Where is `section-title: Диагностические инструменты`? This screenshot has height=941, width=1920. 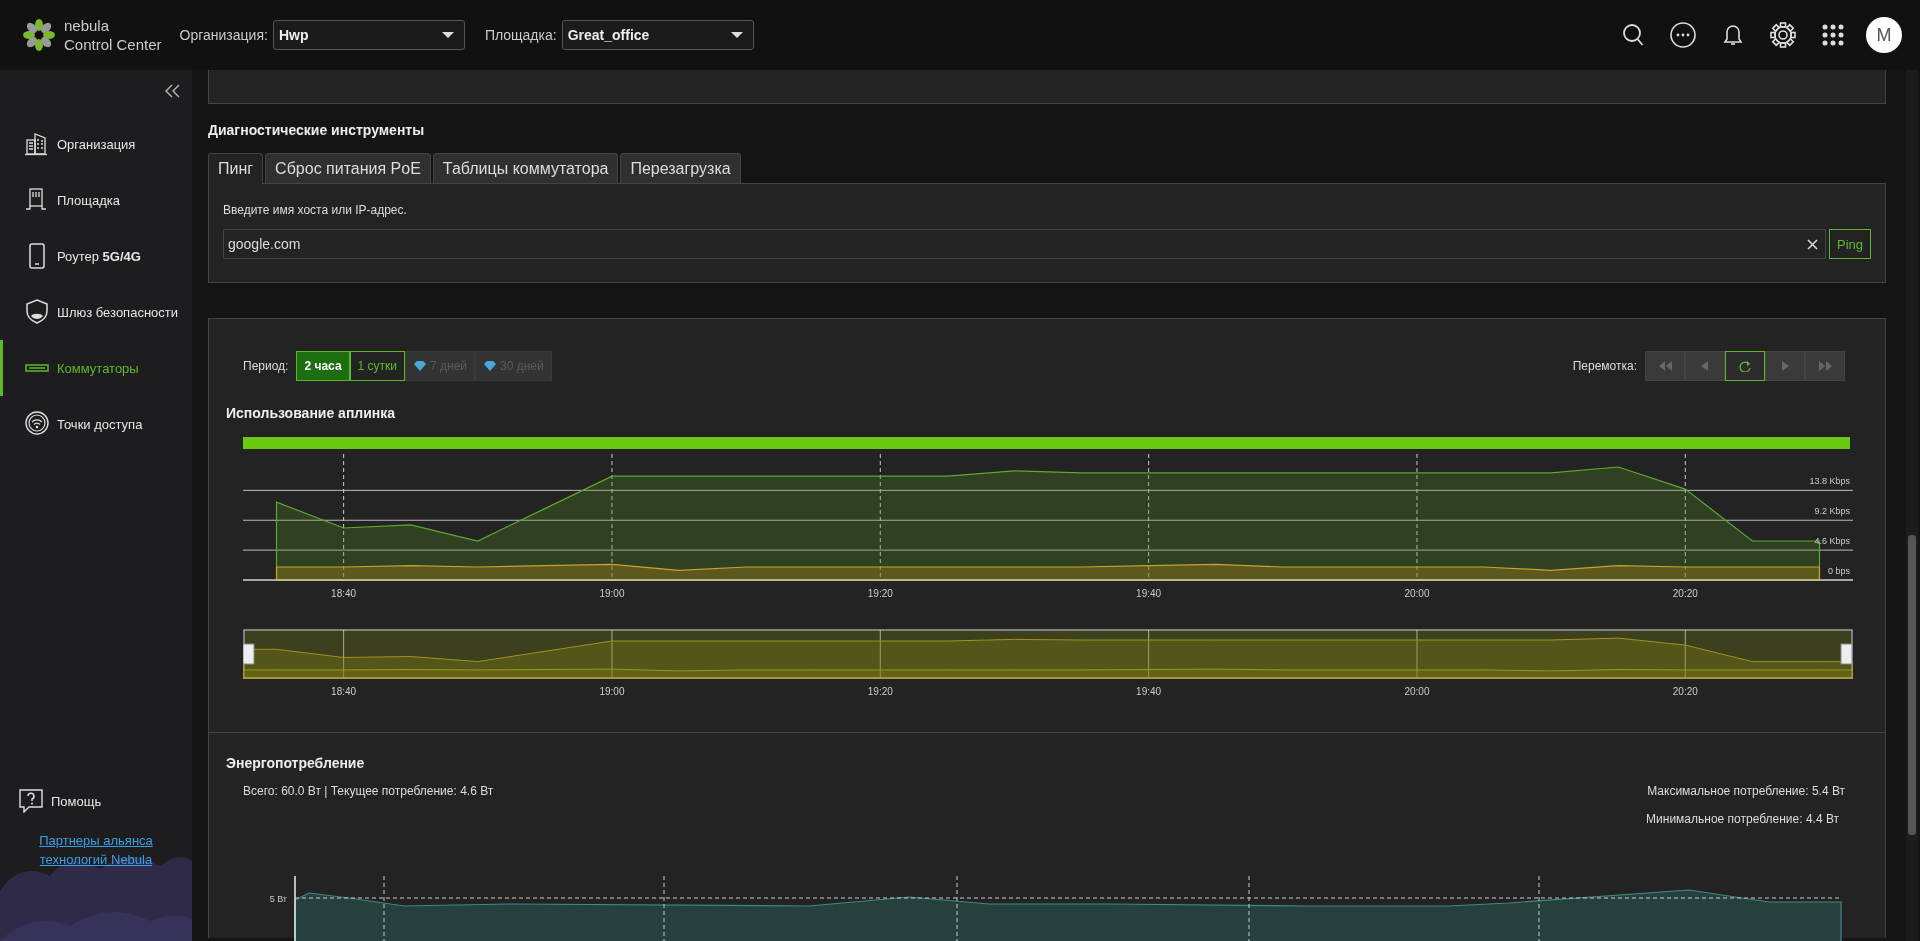
section-title: Диагностические инструменты is located at coordinates (317, 130).